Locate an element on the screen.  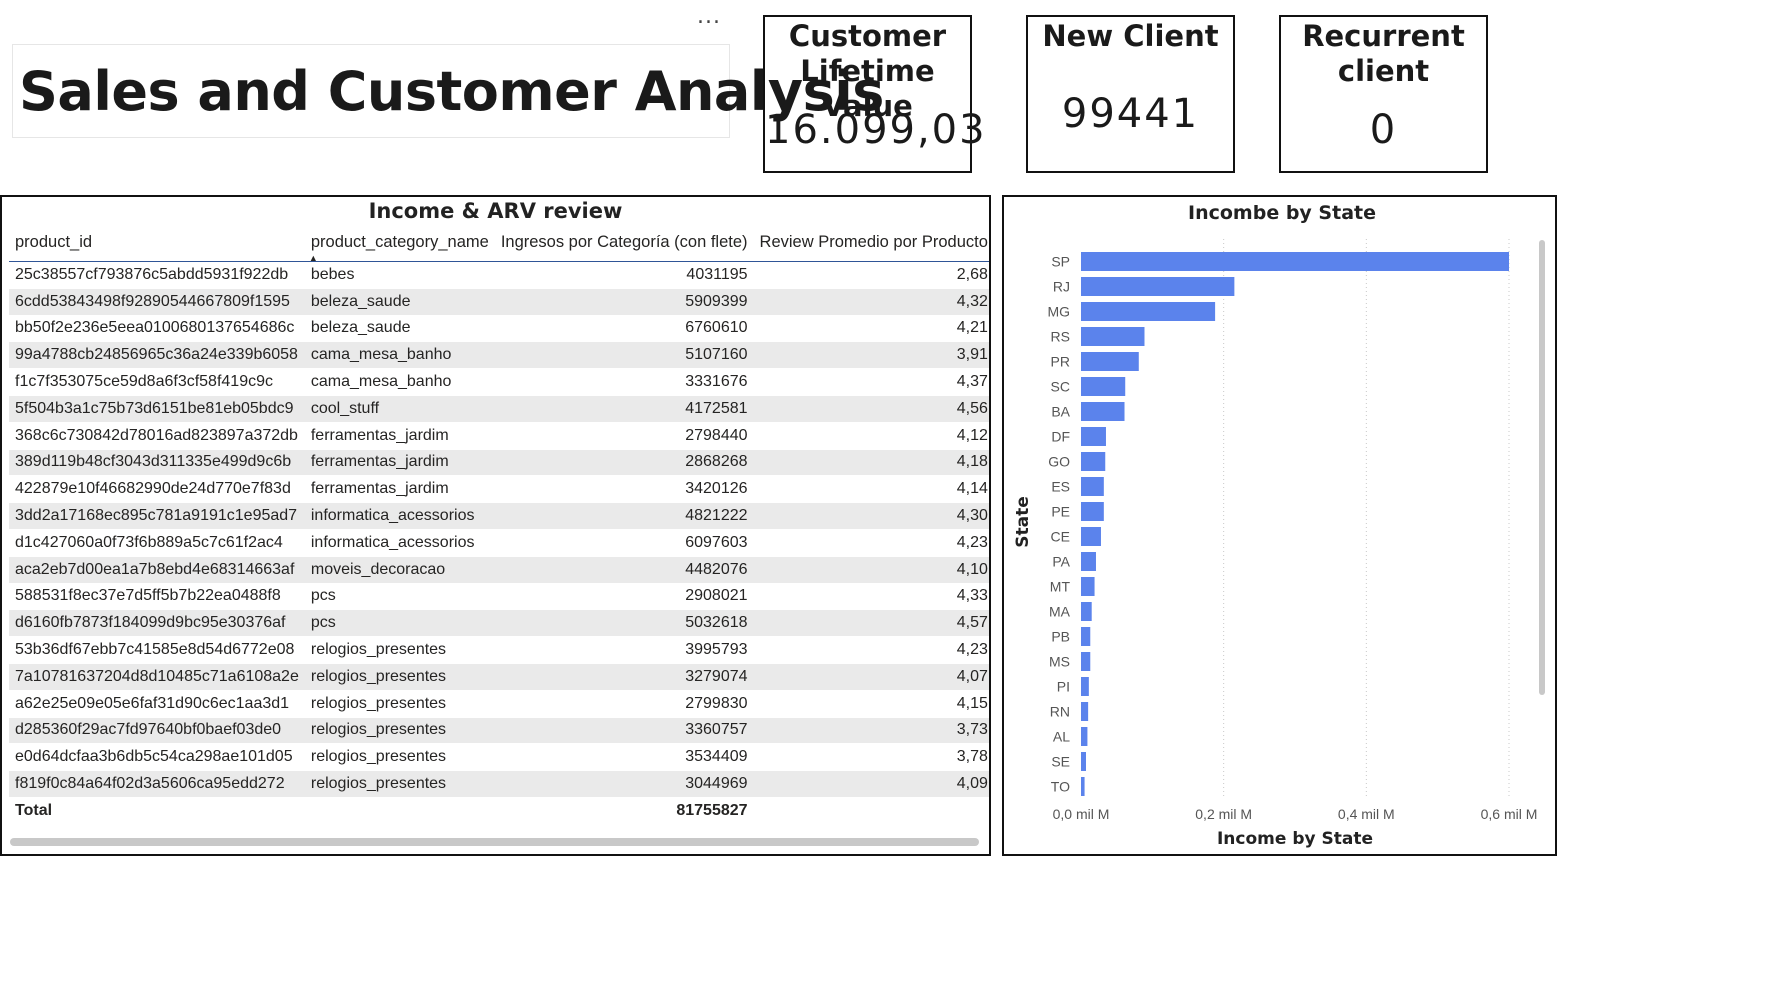
bar-pr is located at coordinates (1110, 361).